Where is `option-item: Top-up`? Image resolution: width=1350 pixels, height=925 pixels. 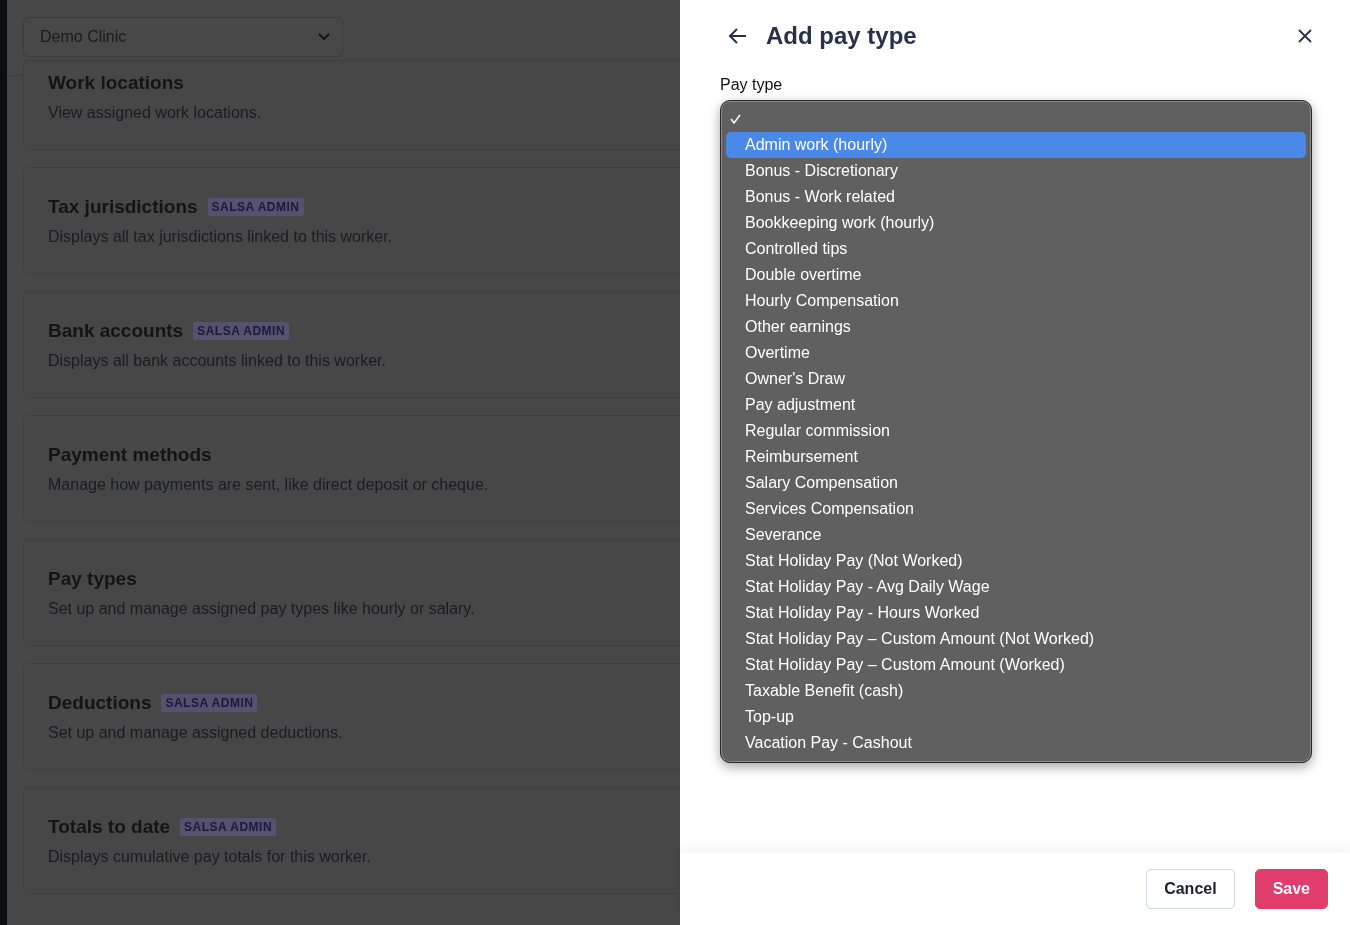
option-item: Top-up is located at coordinates (1016, 717).